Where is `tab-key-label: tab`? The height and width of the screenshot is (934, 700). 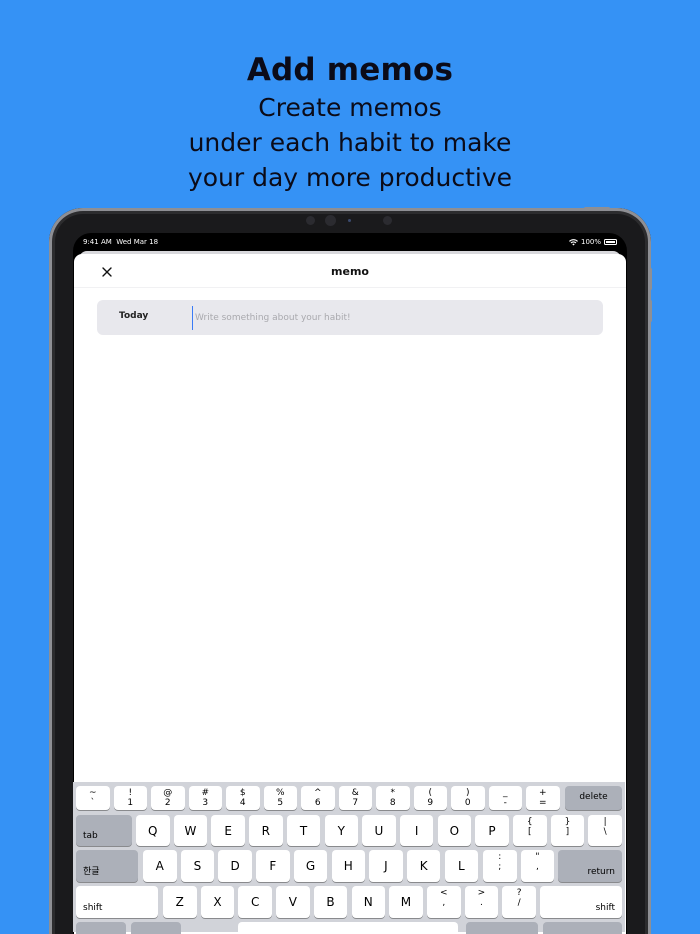
tab-key-label: tab is located at coordinates (90, 836).